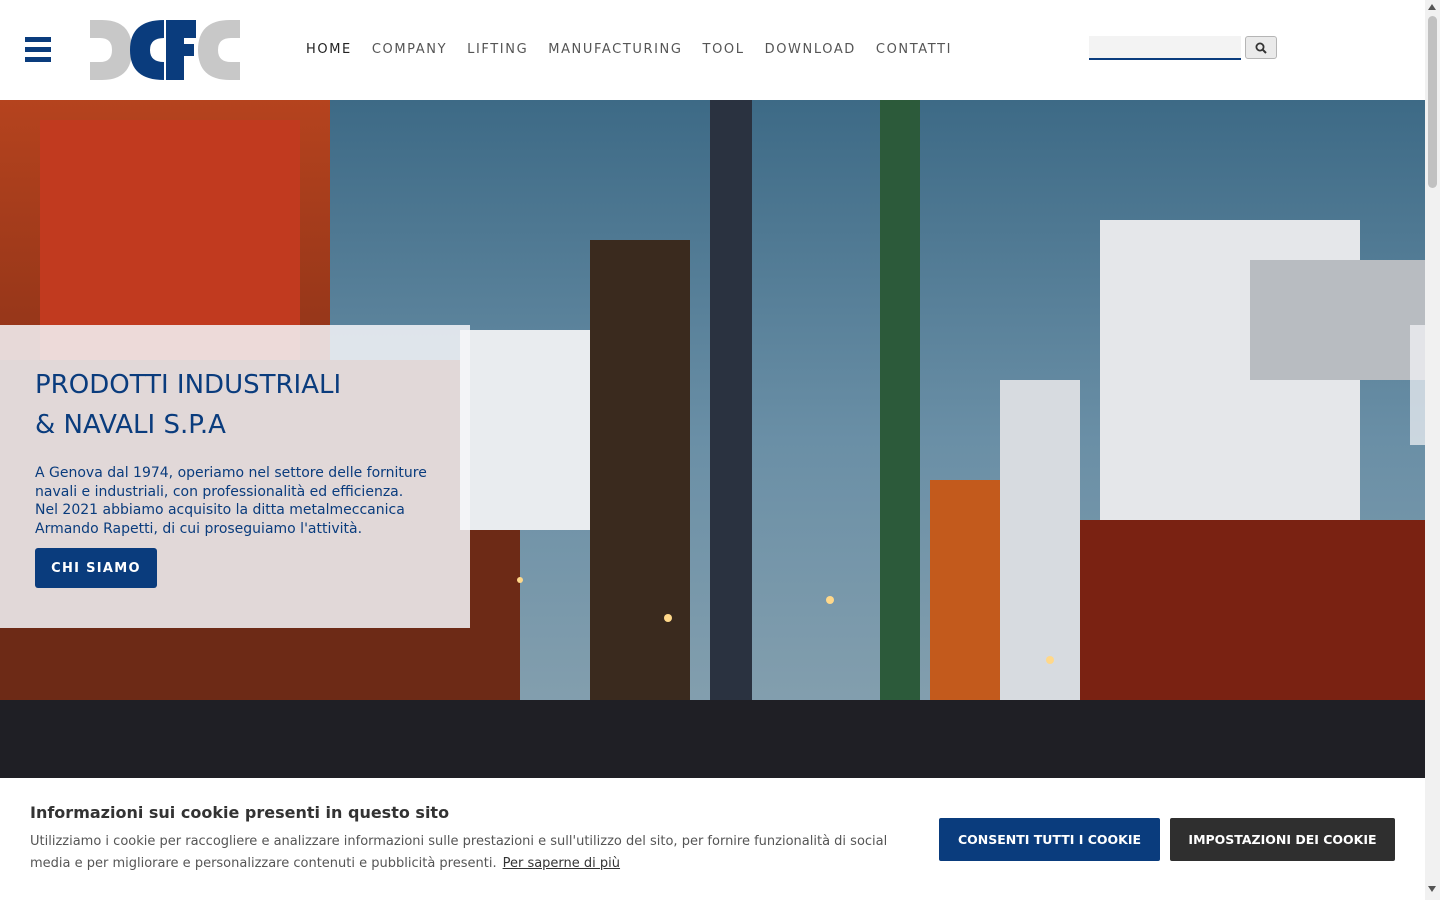  I want to click on nav-manufacturing: MANUFACTURING, so click(615, 50).